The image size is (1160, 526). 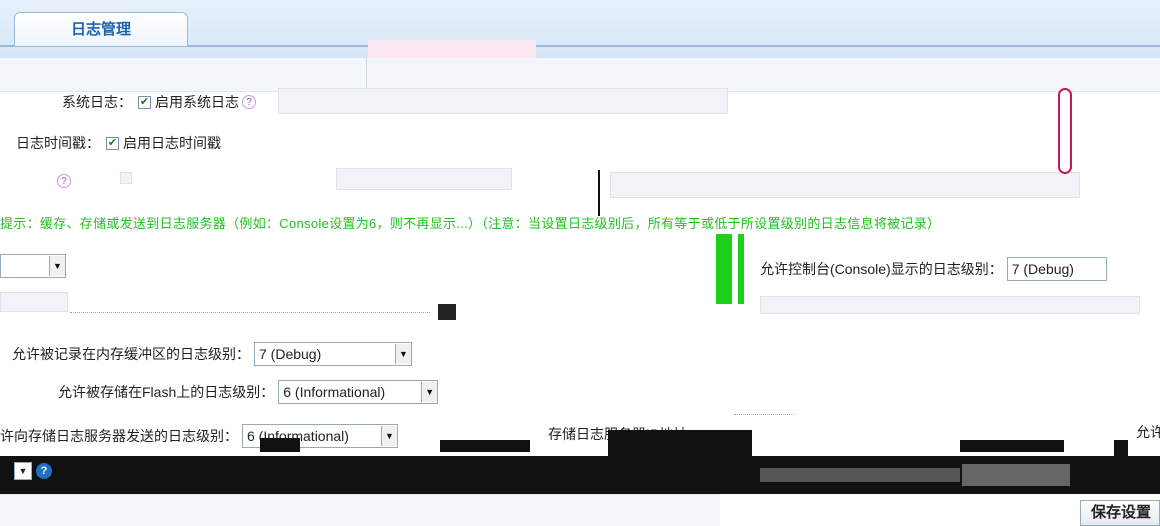 I want to click on buffer-level-row: 允许被记录在内存缓冲区的日志级别： 7 (Debug) ▼, so click(x=212, y=354).